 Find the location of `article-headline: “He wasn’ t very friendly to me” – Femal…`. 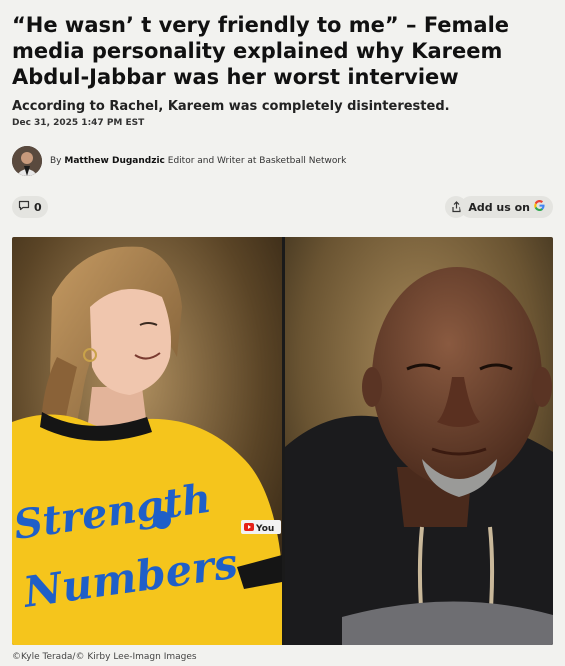

article-headline: “He wasn’ t very friendly to me” – Femal… is located at coordinates (261, 51).